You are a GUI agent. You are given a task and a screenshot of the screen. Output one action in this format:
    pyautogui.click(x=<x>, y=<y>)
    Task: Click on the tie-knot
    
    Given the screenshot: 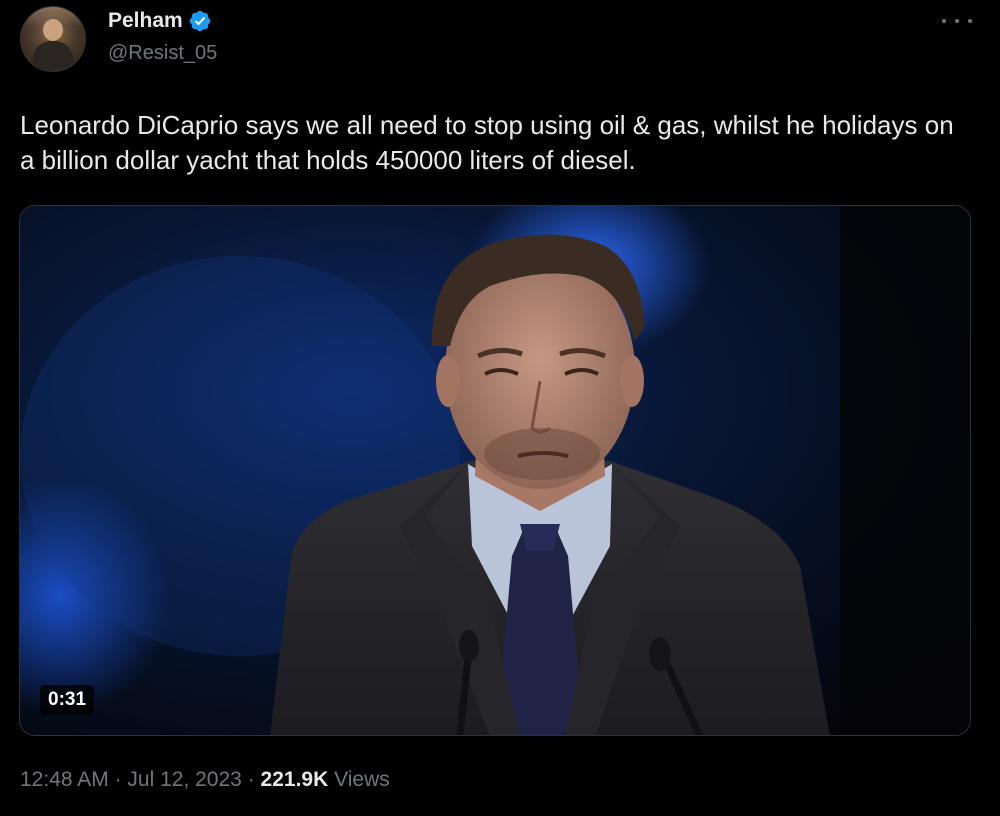 What is the action you would take?
    pyautogui.click(x=540, y=537)
    